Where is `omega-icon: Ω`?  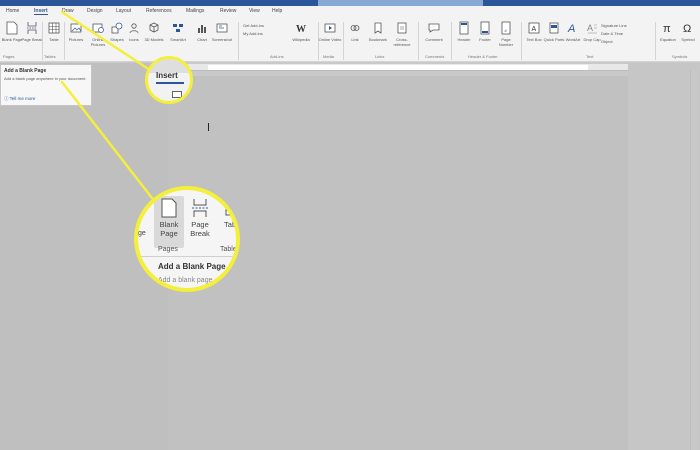 omega-icon: Ω is located at coordinates (687, 29).